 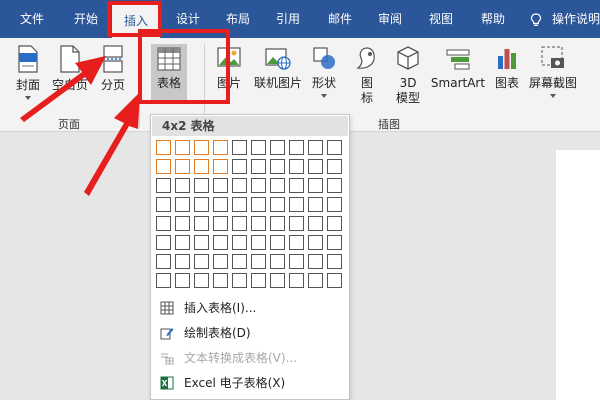 What do you see at coordinates (458, 67) in the screenshot?
I see `smartart-button: SmartArt` at bounding box center [458, 67].